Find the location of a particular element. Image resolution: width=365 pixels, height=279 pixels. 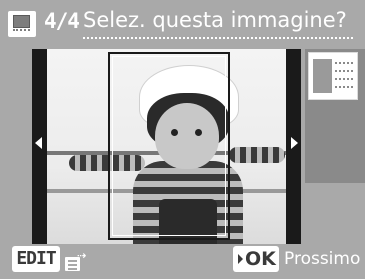

layout-thumb-image is located at coordinates (322, 76).